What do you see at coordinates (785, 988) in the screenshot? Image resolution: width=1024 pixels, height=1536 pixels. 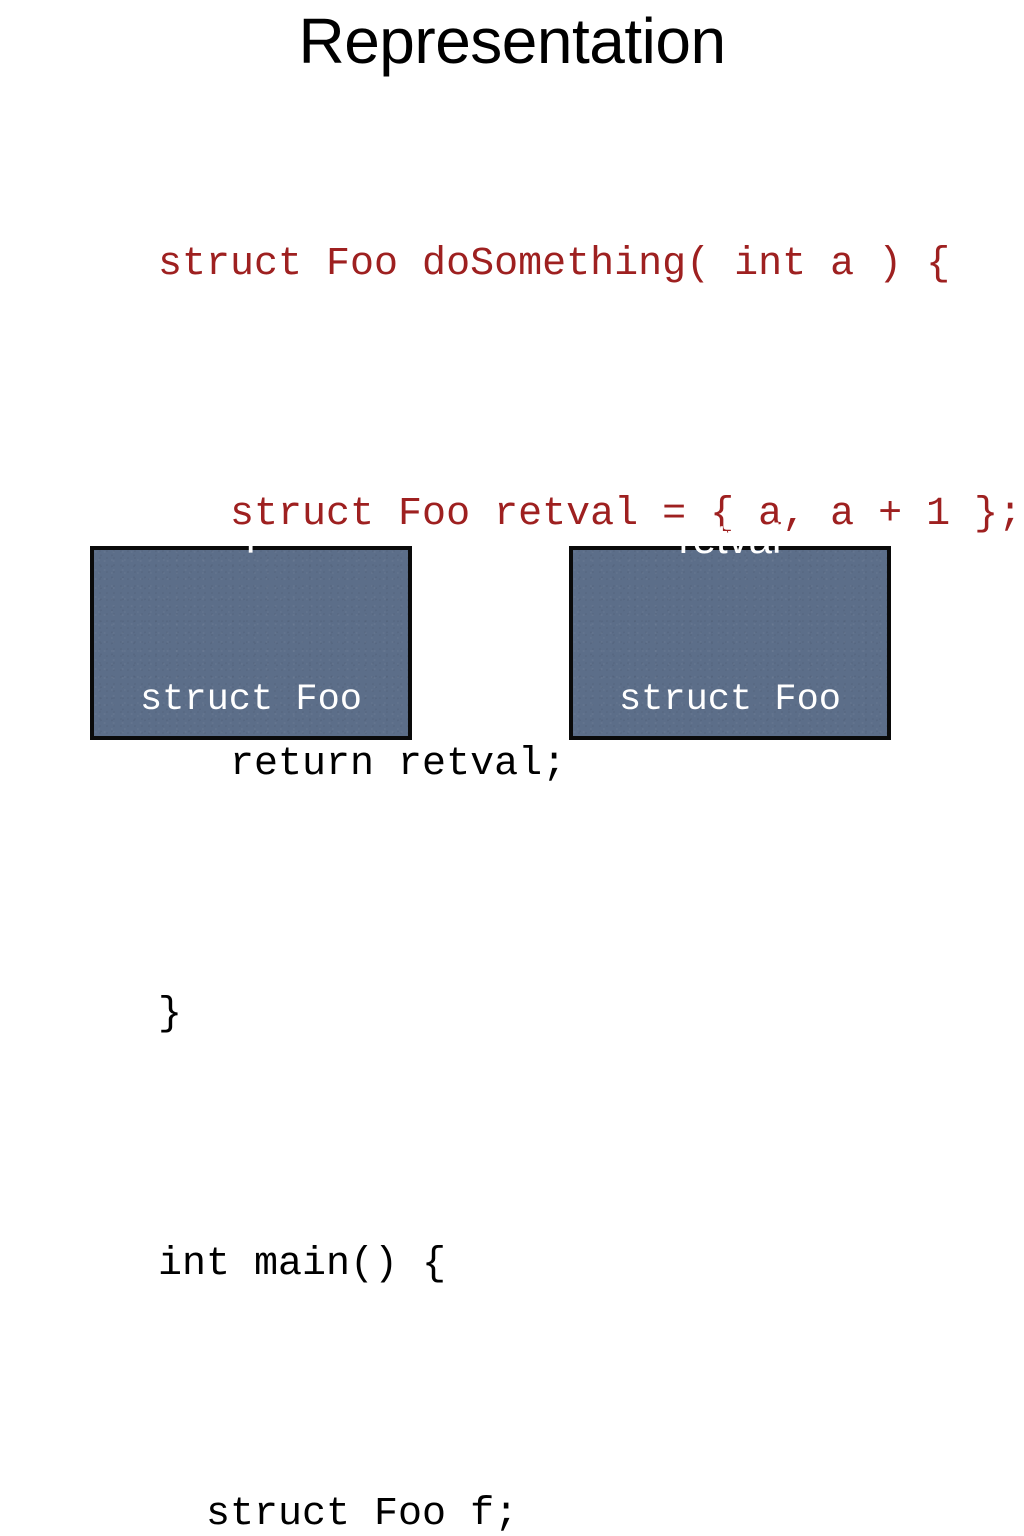 I see `memory-box-retval-field-y-value: 2` at bounding box center [785, 988].